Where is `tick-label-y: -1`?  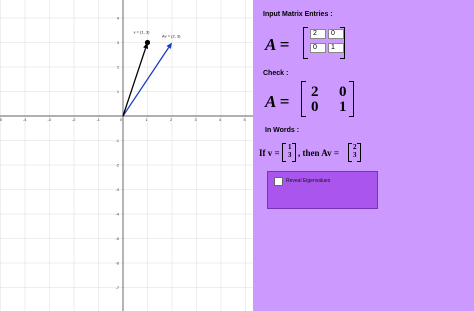
tick-label-y: -1 is located at coordinates (117, 141).